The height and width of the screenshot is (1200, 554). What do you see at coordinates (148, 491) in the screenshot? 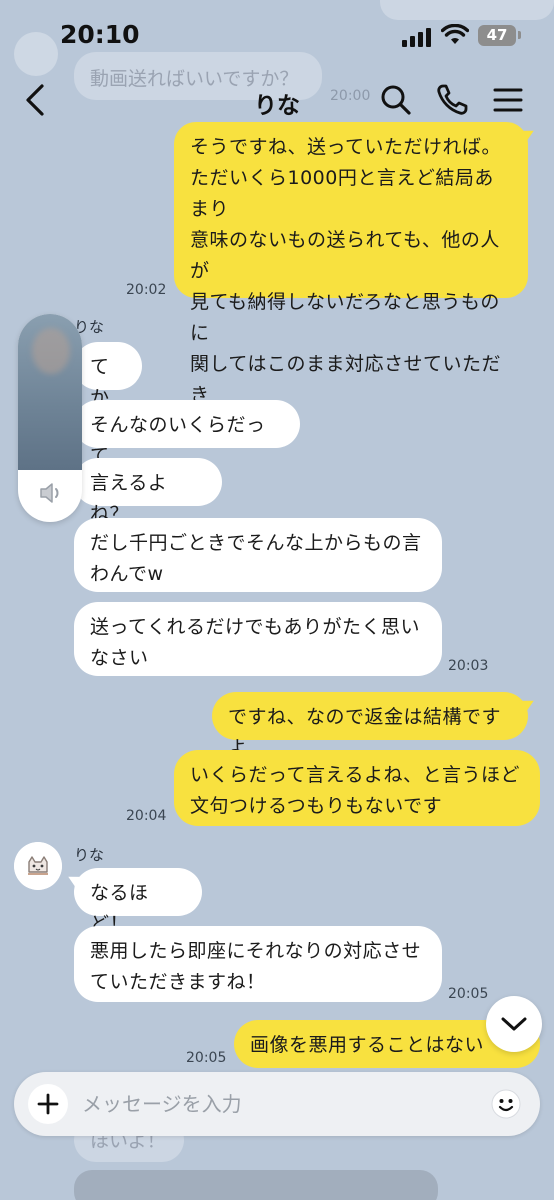
I see `message-received: 言えるよね？` at bounding box center [148, 491].